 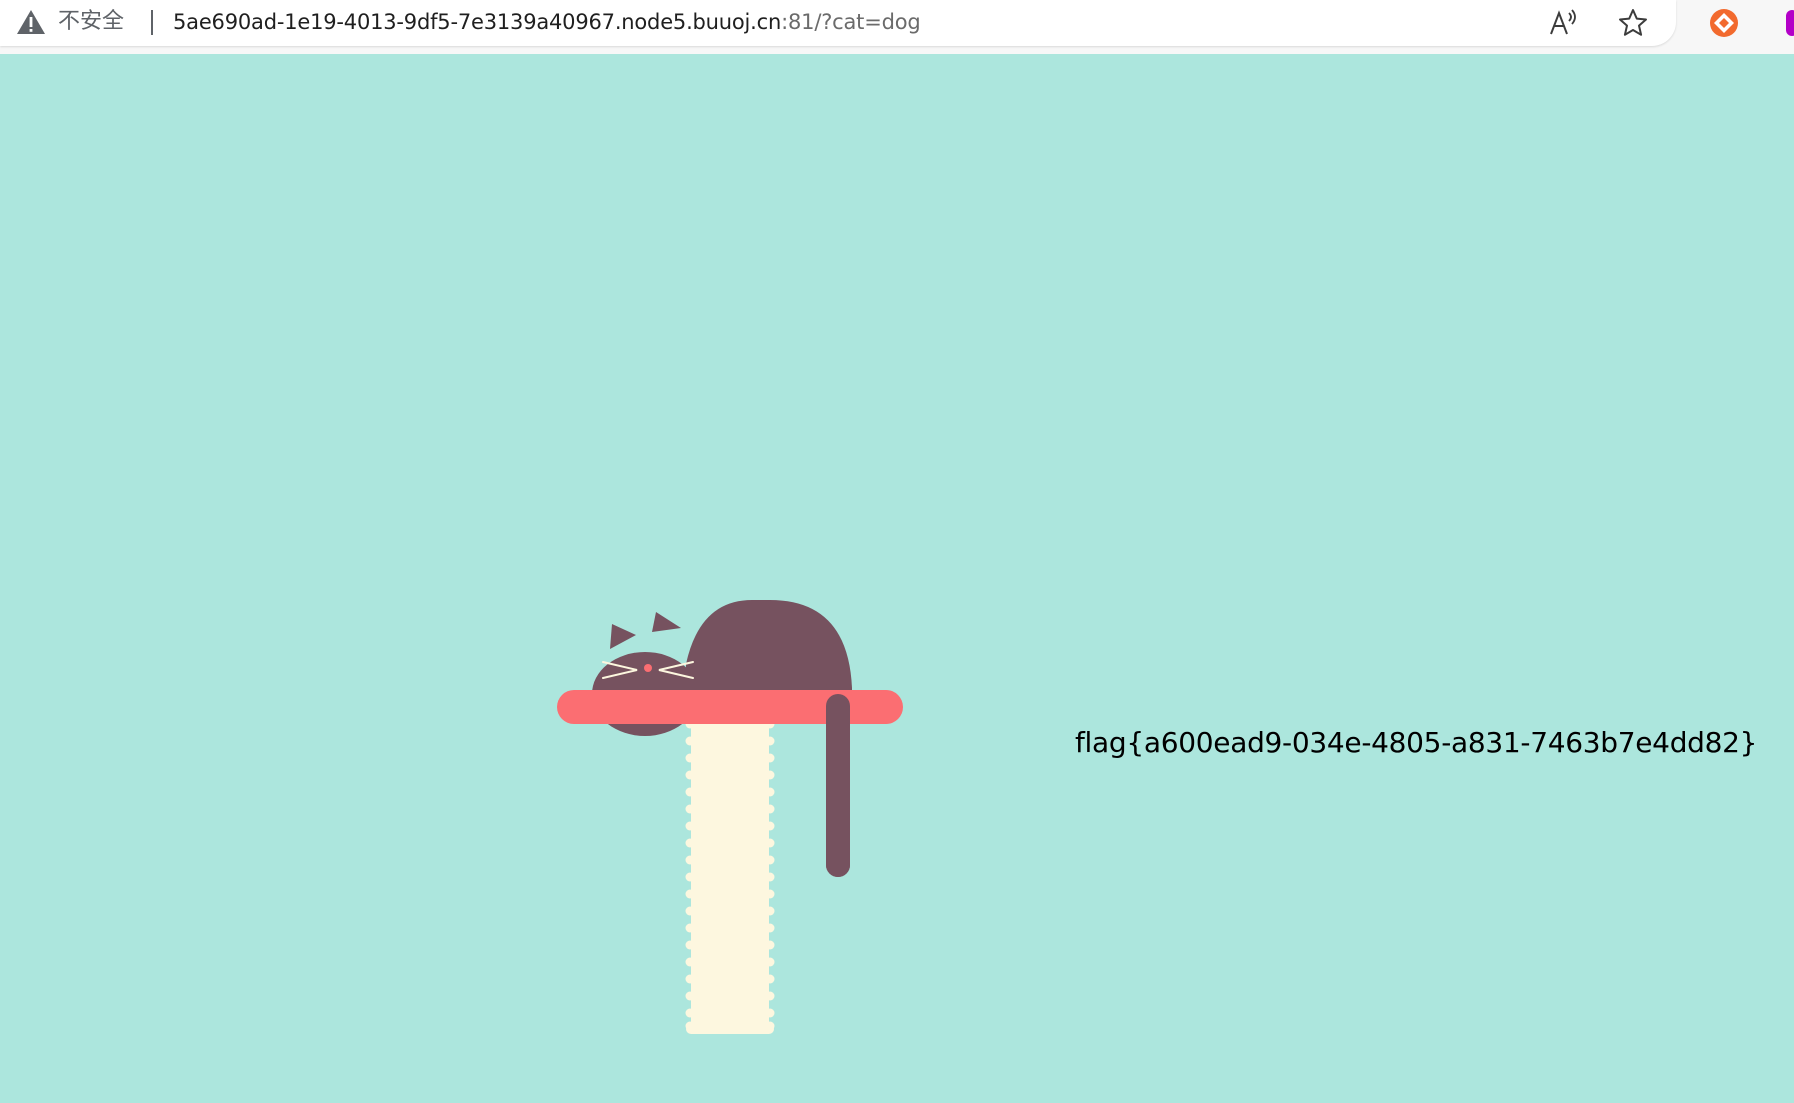 I want to click on read-aloud-button, so click(x=1564, y=23).